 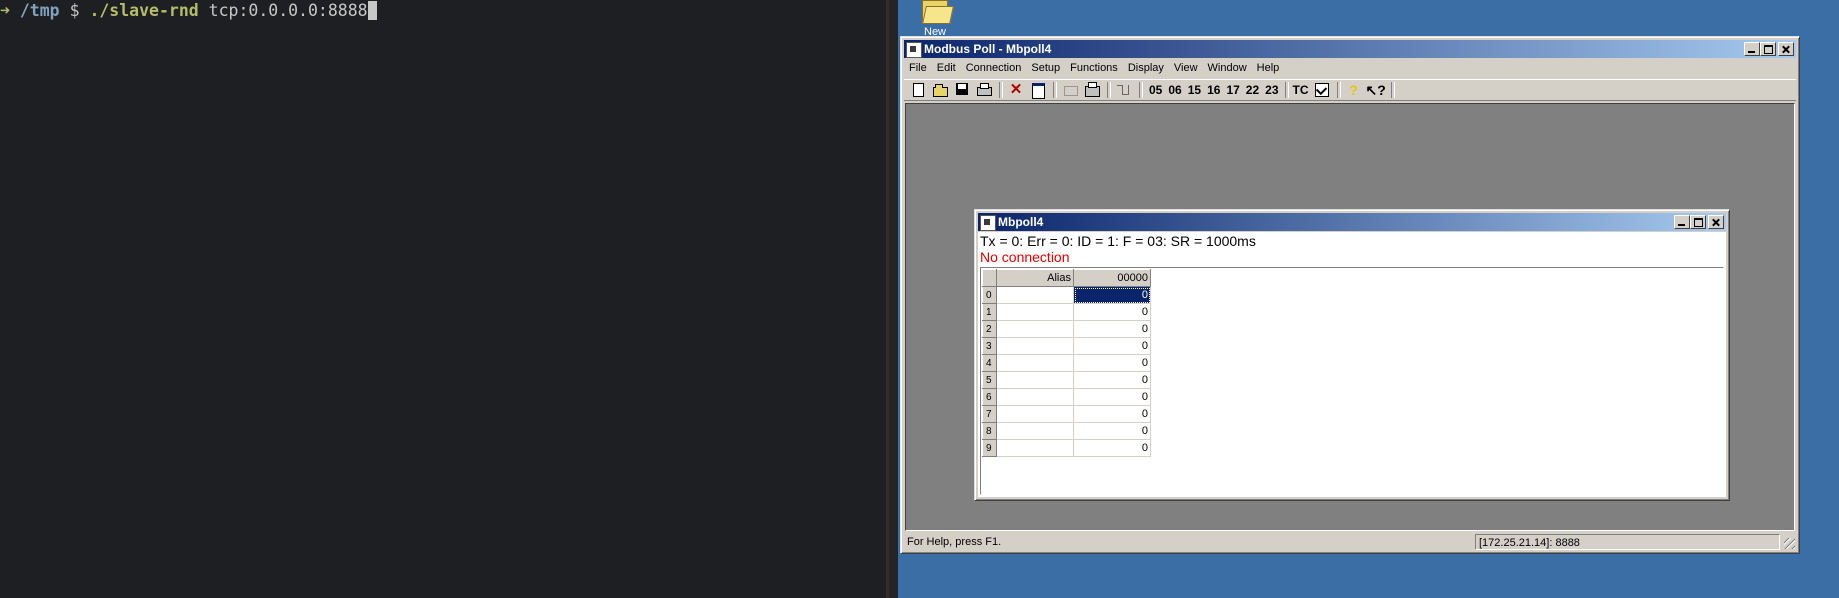 I want to click on table-row: 40, so click(x=1066, y=363).